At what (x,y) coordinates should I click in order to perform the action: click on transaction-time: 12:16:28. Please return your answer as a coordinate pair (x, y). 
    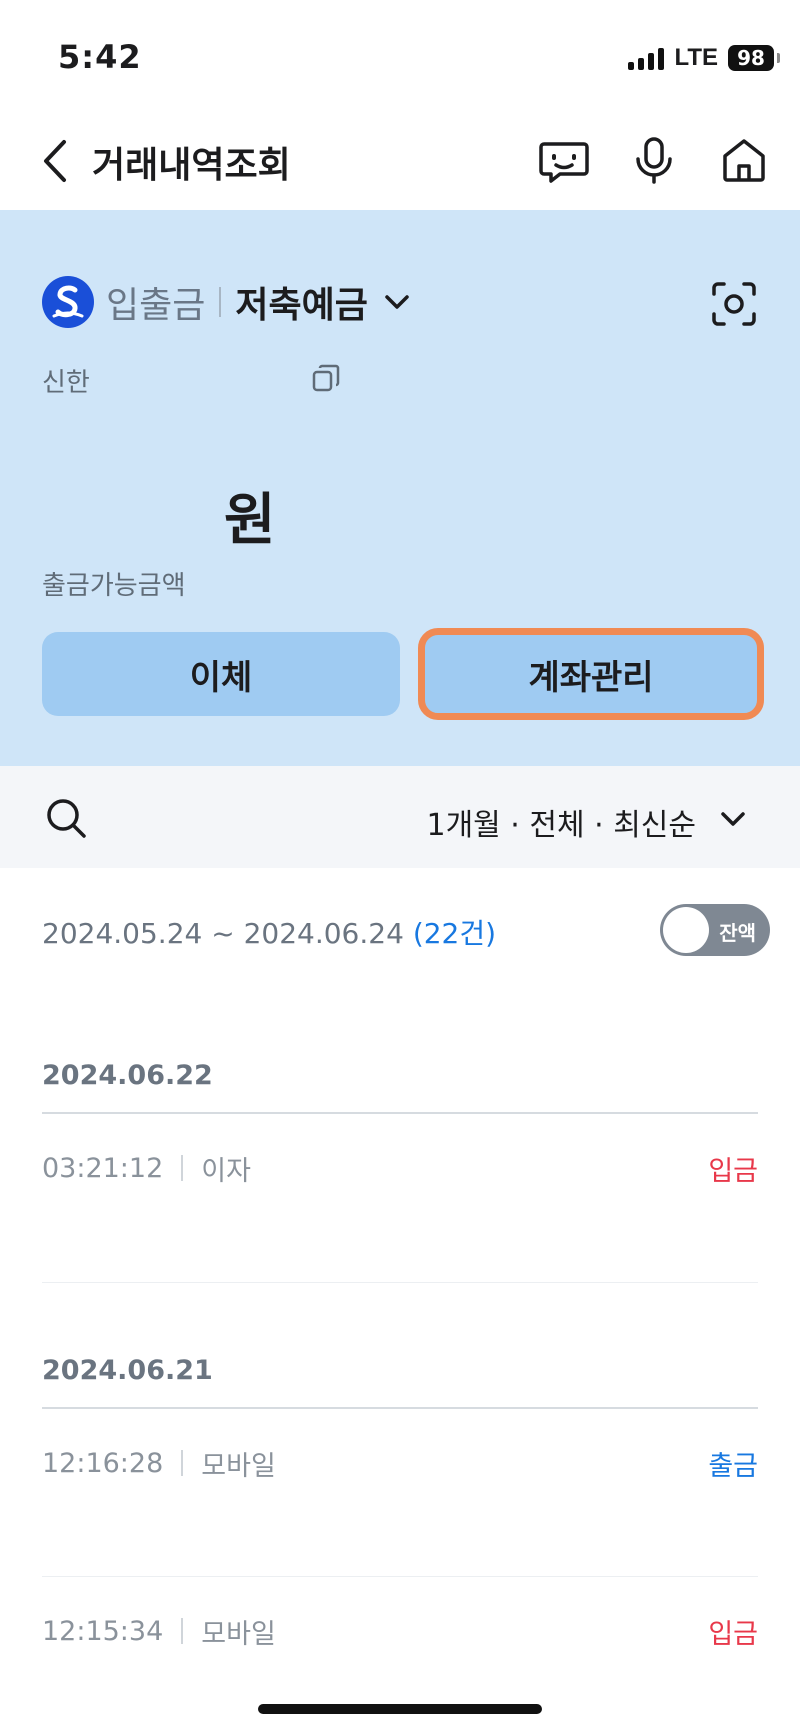
    Looking at the image, I should click on (103, 1463).